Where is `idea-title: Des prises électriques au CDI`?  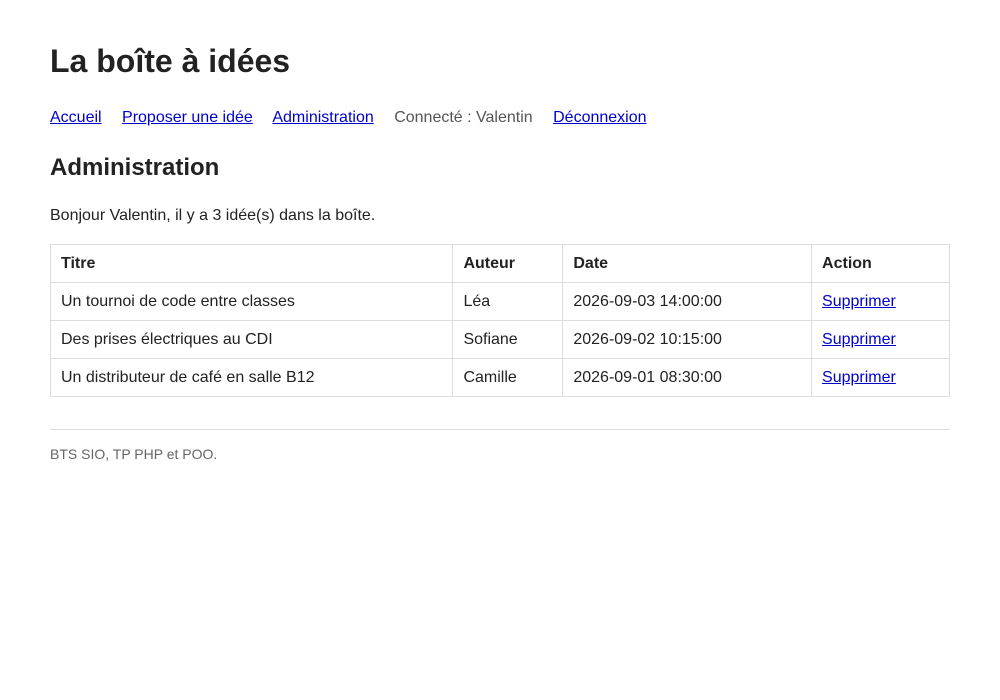
idea-title: Des prises électriques au CDI is located at coordinates (251, 339).